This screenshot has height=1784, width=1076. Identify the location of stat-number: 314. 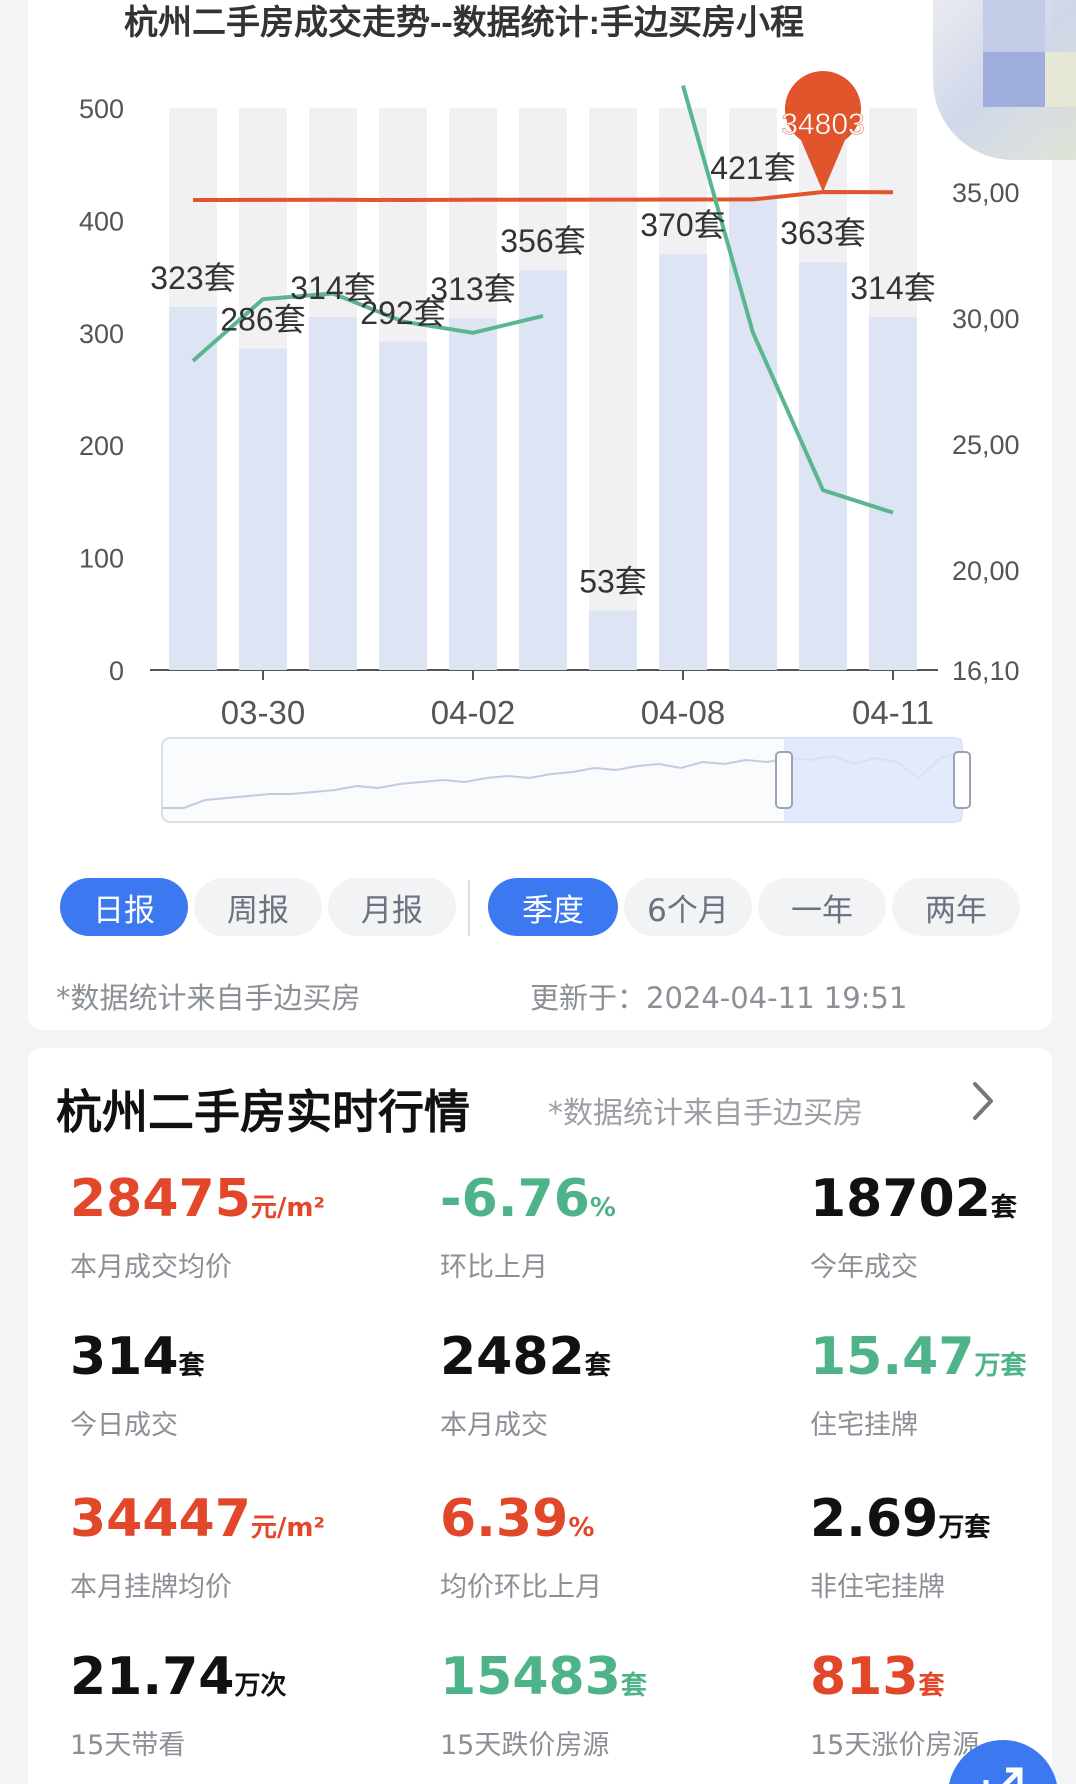
(124, 1357).